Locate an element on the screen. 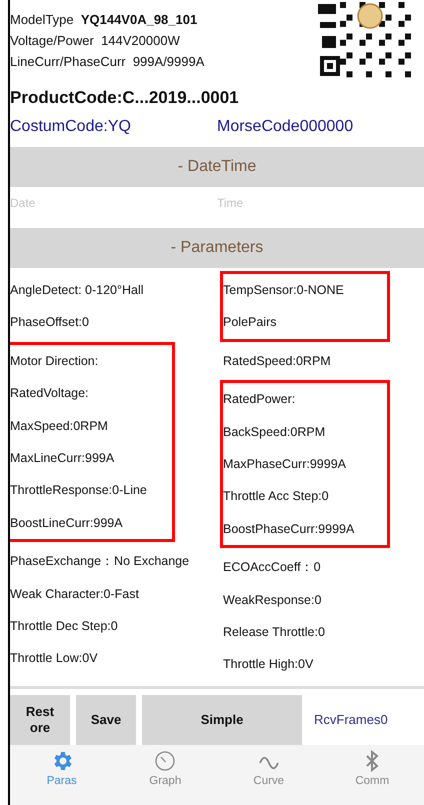 The width and height of the screenshot is (424, 805). parameter-item: Throttle Dec Step:0 is located at coordinates (114, 626).